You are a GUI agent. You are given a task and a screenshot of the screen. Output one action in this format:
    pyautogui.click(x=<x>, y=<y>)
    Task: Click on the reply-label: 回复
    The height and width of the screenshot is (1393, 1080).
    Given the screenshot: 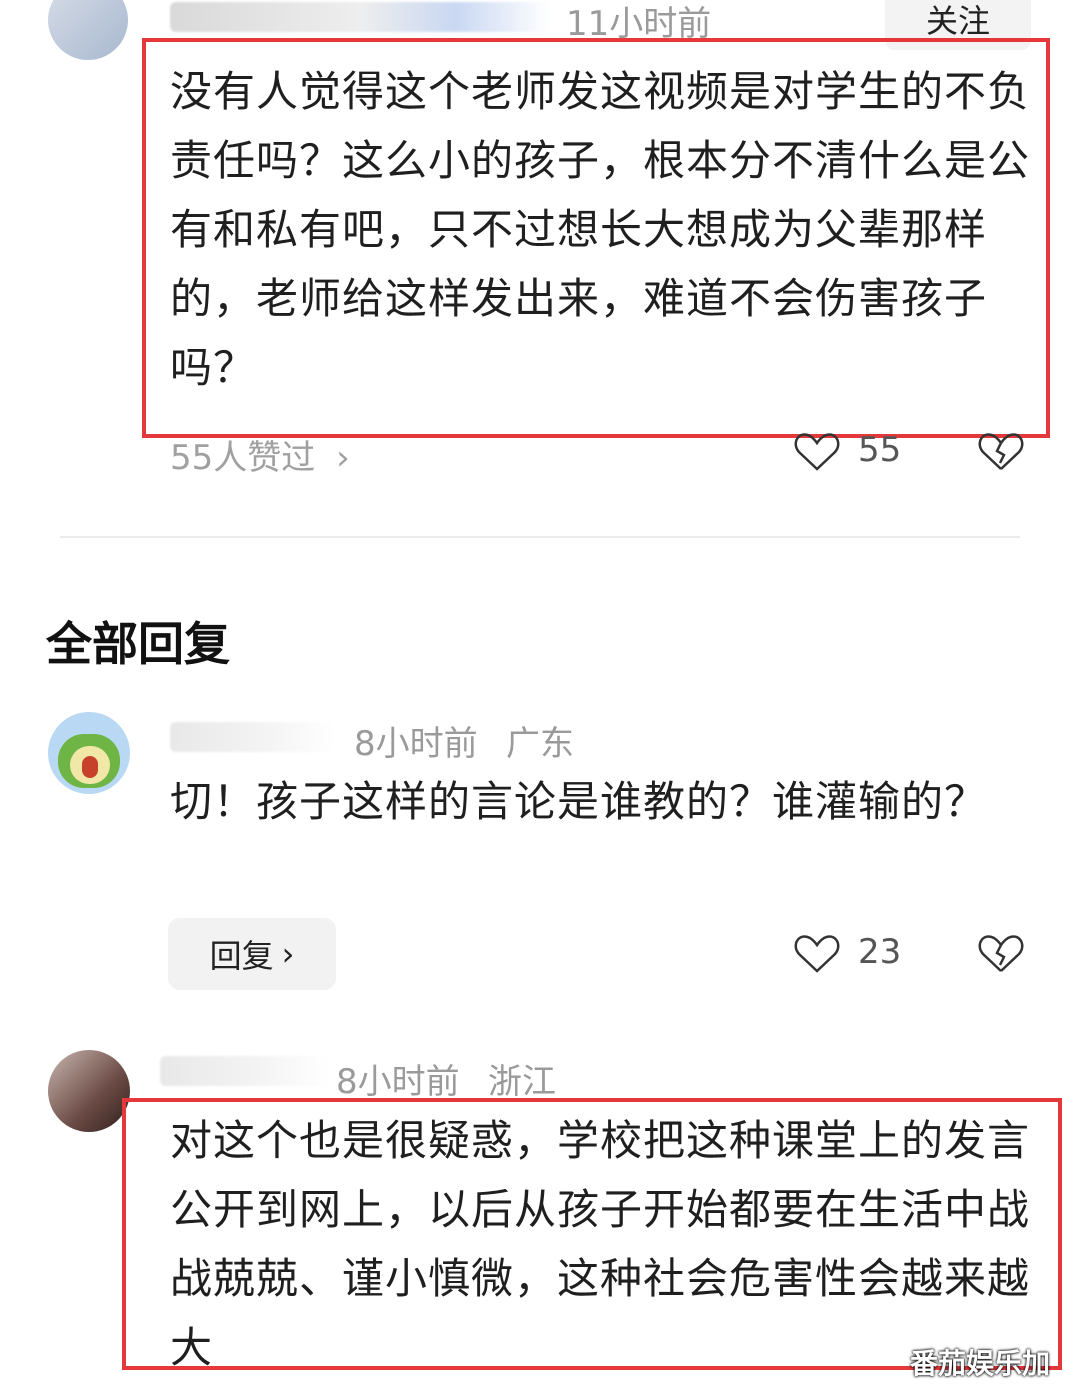 What is the action you would take?
    pyautogui.click(x=241, y=956)
    